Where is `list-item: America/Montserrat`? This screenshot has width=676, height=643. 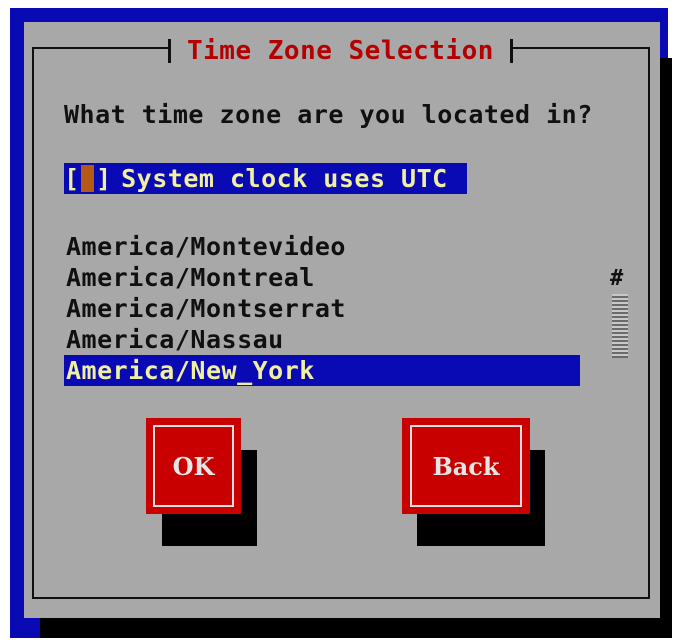 list-item: America/Montserrat is located at coordinates (322, 308).